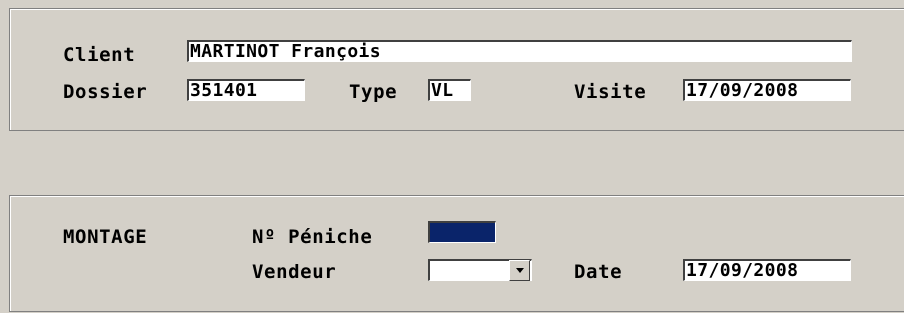 This screenshot has height=313, width=904. I want to click on chevron-down-icon, so click(519, 270).